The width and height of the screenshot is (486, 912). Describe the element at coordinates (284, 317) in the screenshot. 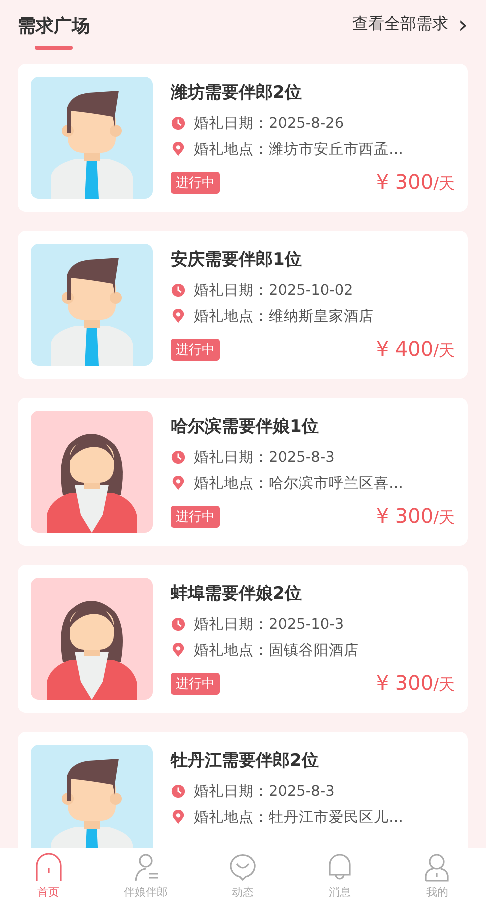

I see `wedding-location: 婚礼地点：维纳斯皇家酒店` at that location.